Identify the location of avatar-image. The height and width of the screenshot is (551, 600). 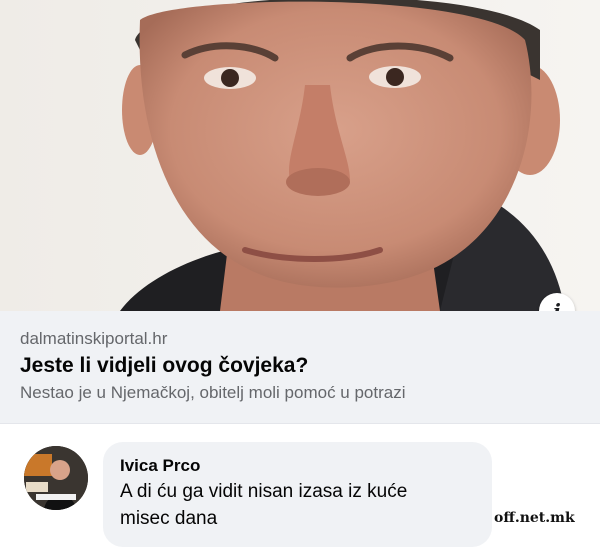
(56, 478).